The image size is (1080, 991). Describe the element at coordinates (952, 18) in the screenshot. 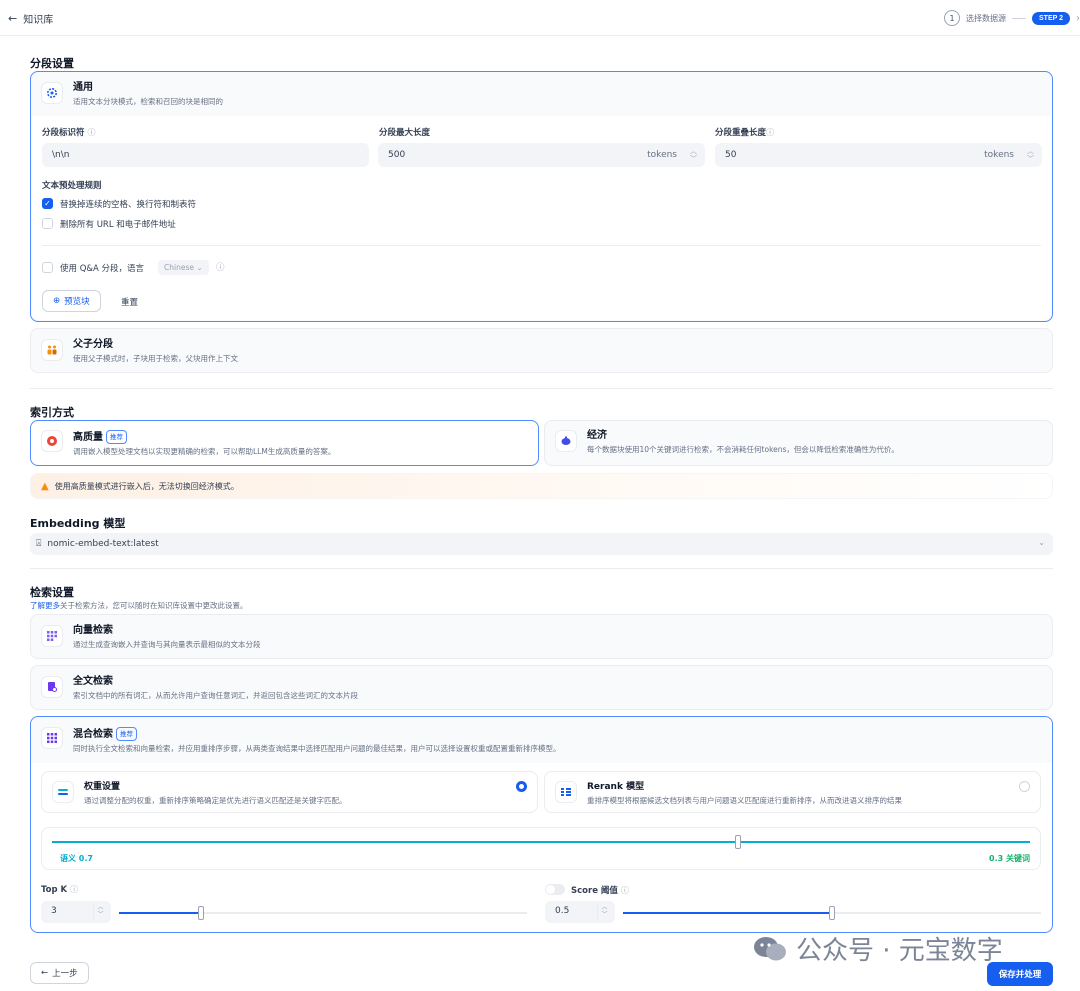

I see `step-1-number: 1` at that location.